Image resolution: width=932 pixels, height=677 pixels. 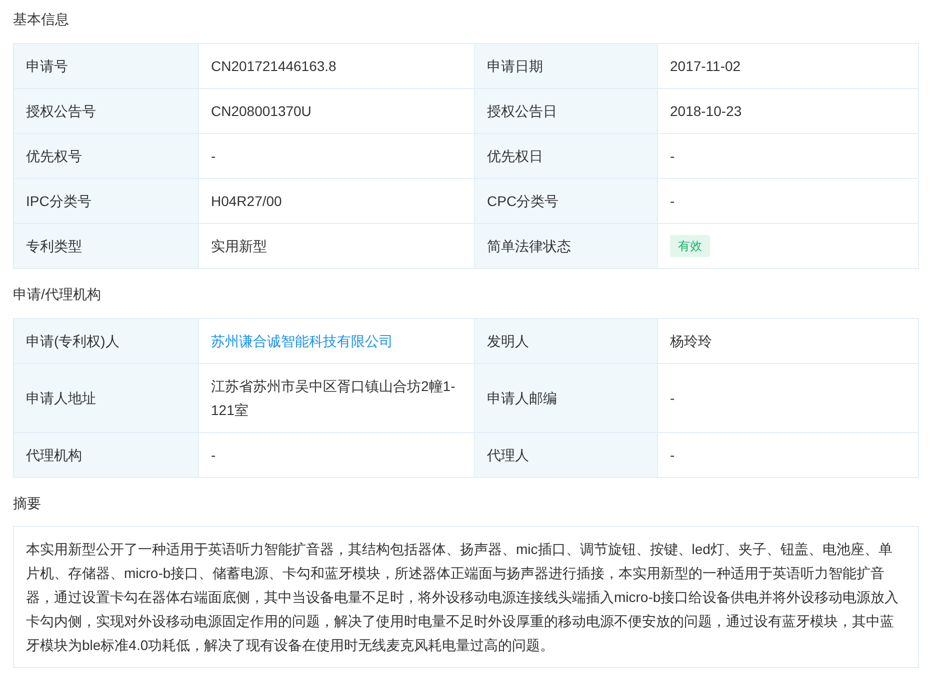 What do you see at coordinates (41, 19) in the screenshot?
I see `section-title: 基本信息` at bounding box center [41, 19].